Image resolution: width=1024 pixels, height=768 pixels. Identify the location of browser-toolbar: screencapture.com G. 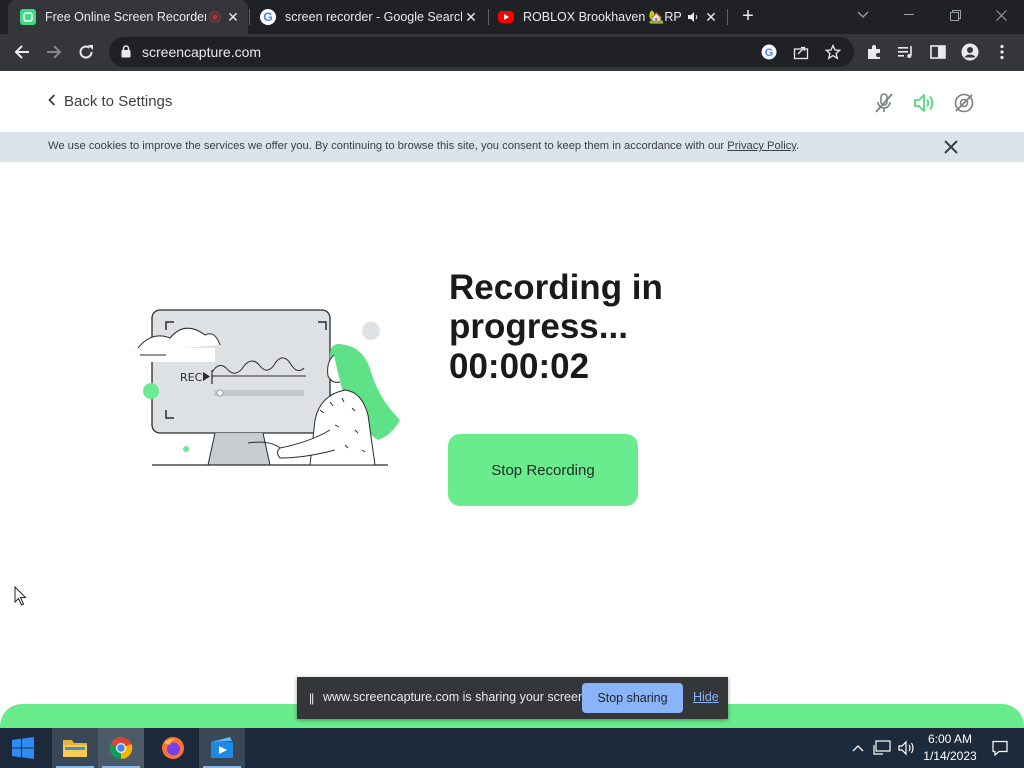
(512, 52).